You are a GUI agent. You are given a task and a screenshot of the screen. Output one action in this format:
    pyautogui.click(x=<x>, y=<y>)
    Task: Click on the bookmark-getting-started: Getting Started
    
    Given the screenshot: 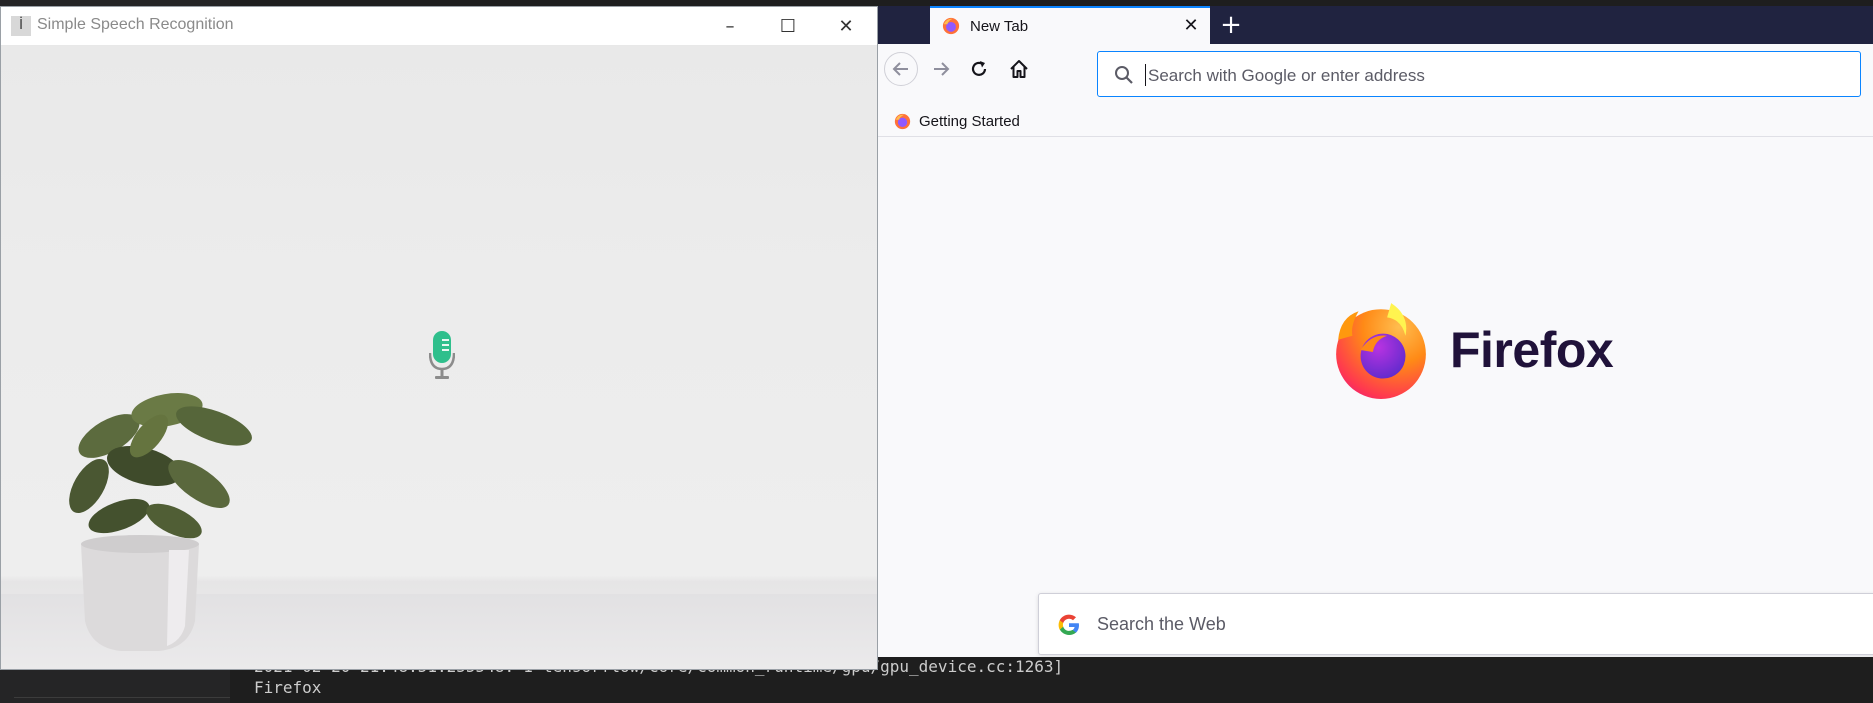 What is the action you would take?
    pyautogui.click(x=957, y=121)
    